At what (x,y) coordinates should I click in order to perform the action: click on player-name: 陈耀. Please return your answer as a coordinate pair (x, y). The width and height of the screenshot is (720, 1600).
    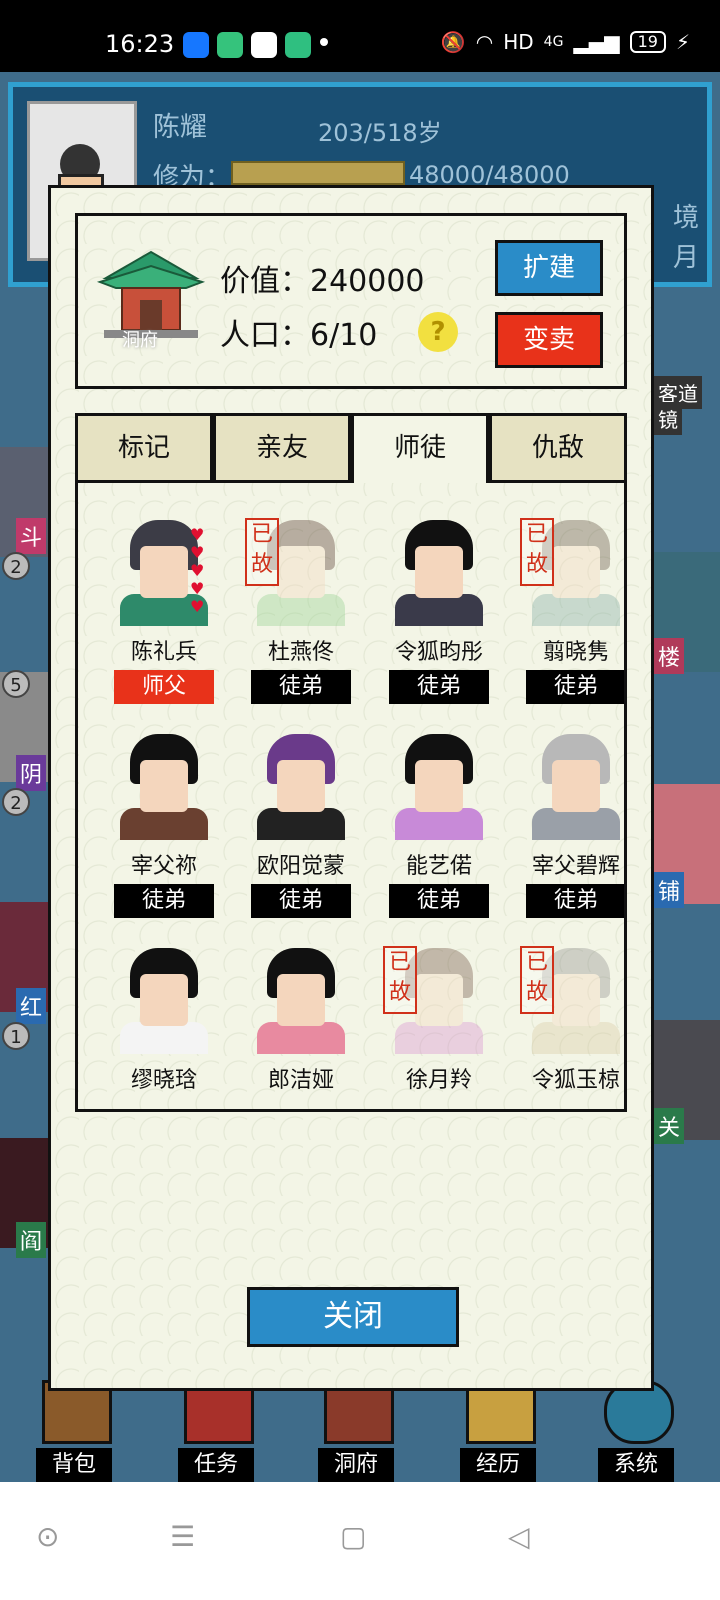
    Looking at the image, I should click on (180, 127).